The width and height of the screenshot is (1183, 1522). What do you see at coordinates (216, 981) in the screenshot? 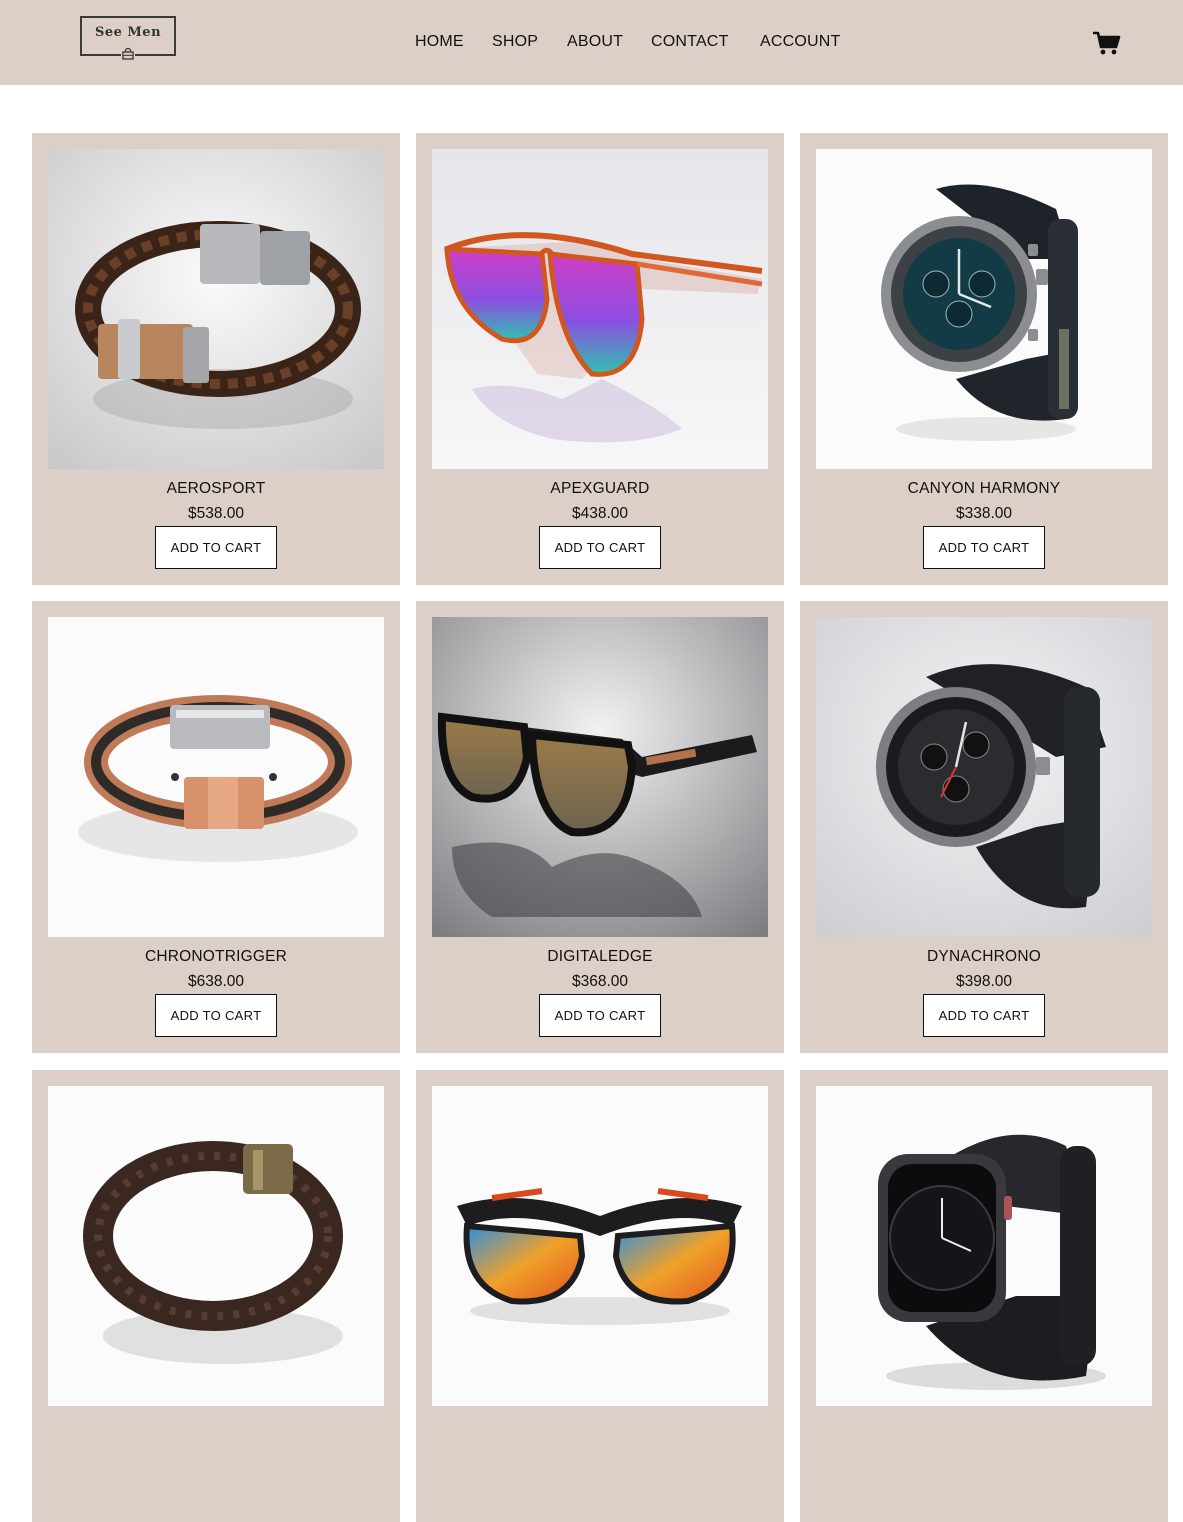
I see `product-price: $638.00` at bounding box center [216, 981].